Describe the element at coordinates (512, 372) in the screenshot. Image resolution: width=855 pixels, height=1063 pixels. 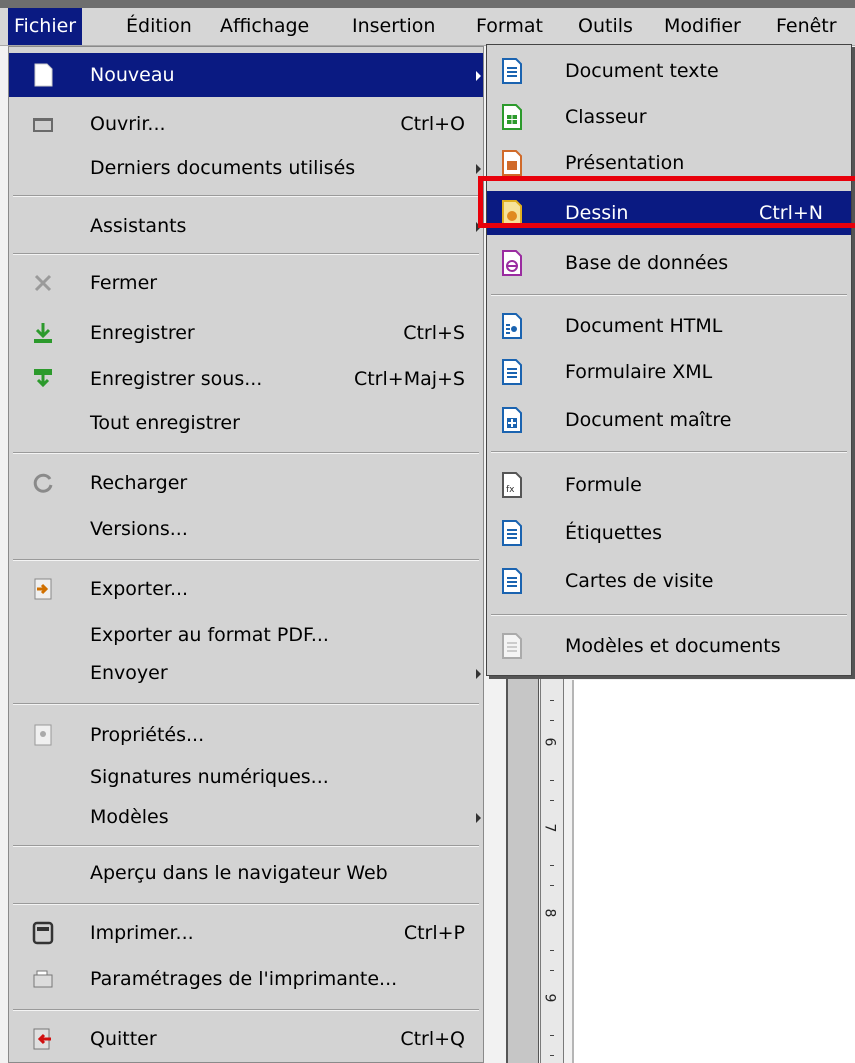
I see `xml-form-icon` at that location.